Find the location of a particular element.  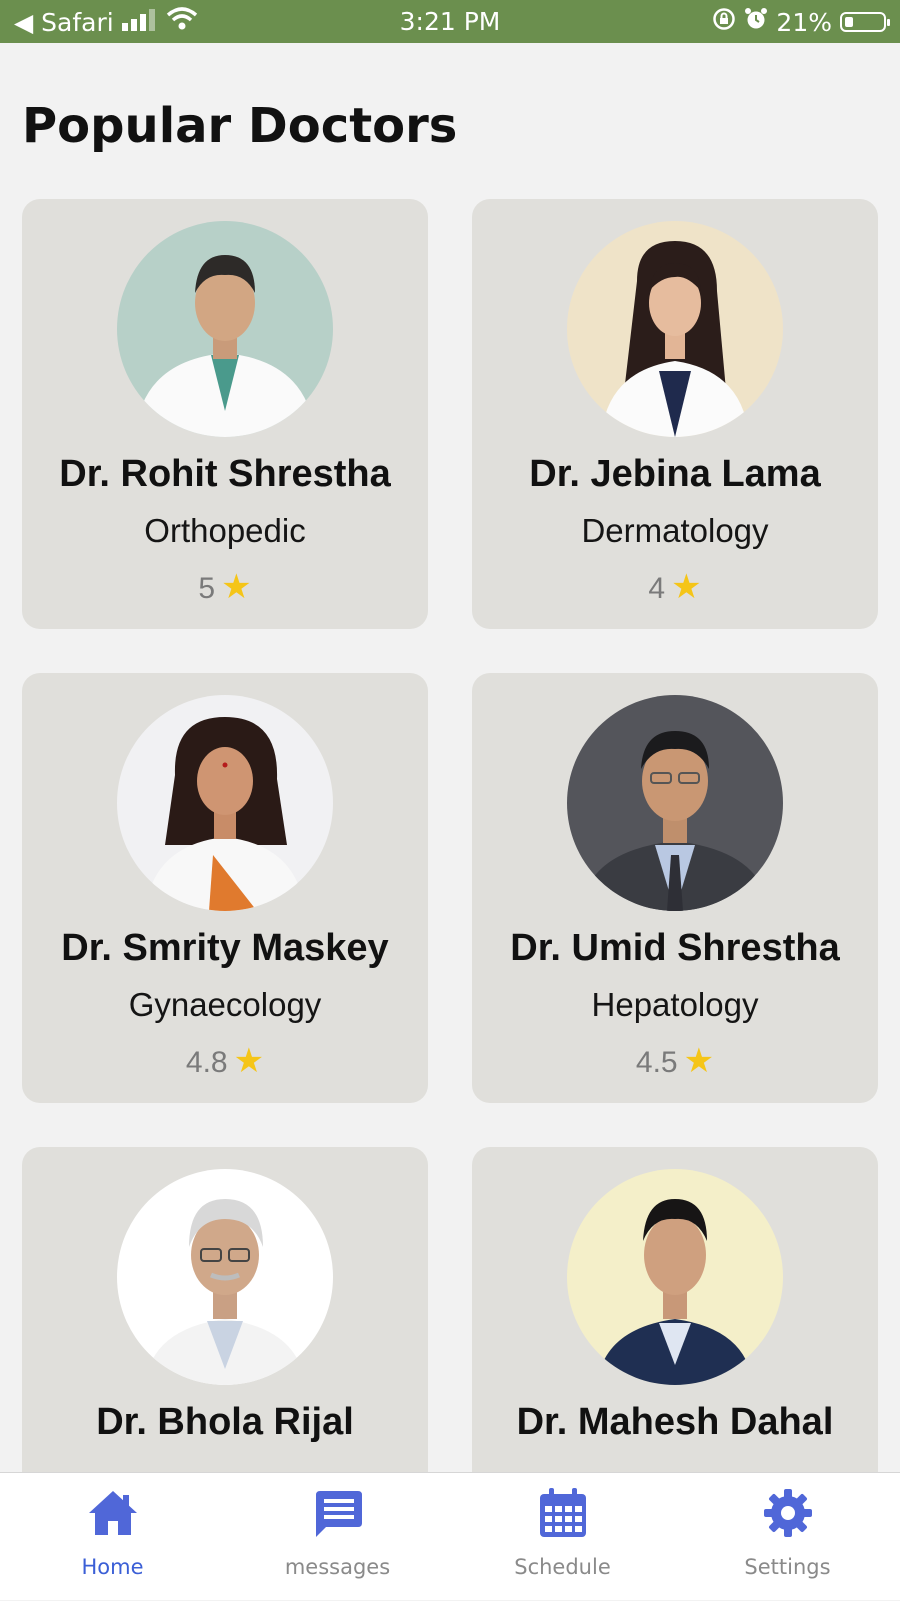

doctor-rating: 4 ★ is located at coordinates (675, 587).